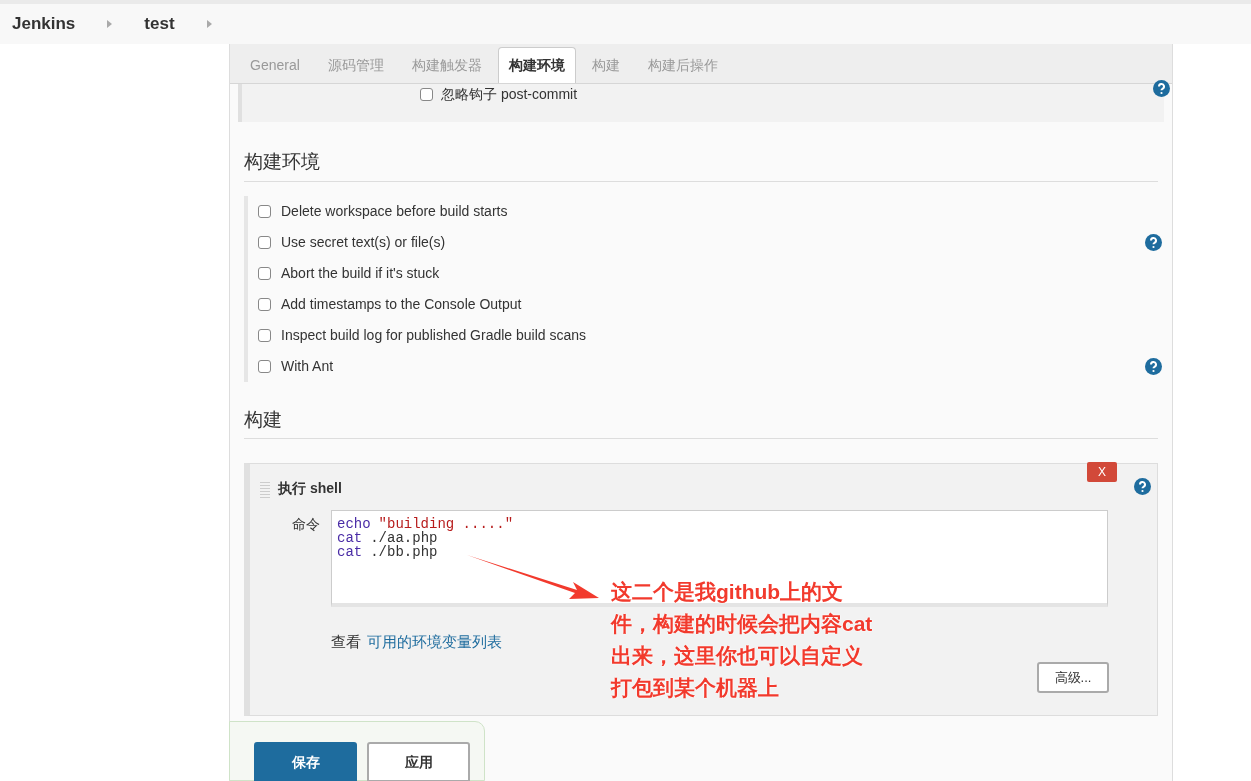 The image size is (1251, 781). What do you see at coordinates (446, 524) in the screenshot?
I see `code-text: "building ....."` at bounding box center [446, 524].